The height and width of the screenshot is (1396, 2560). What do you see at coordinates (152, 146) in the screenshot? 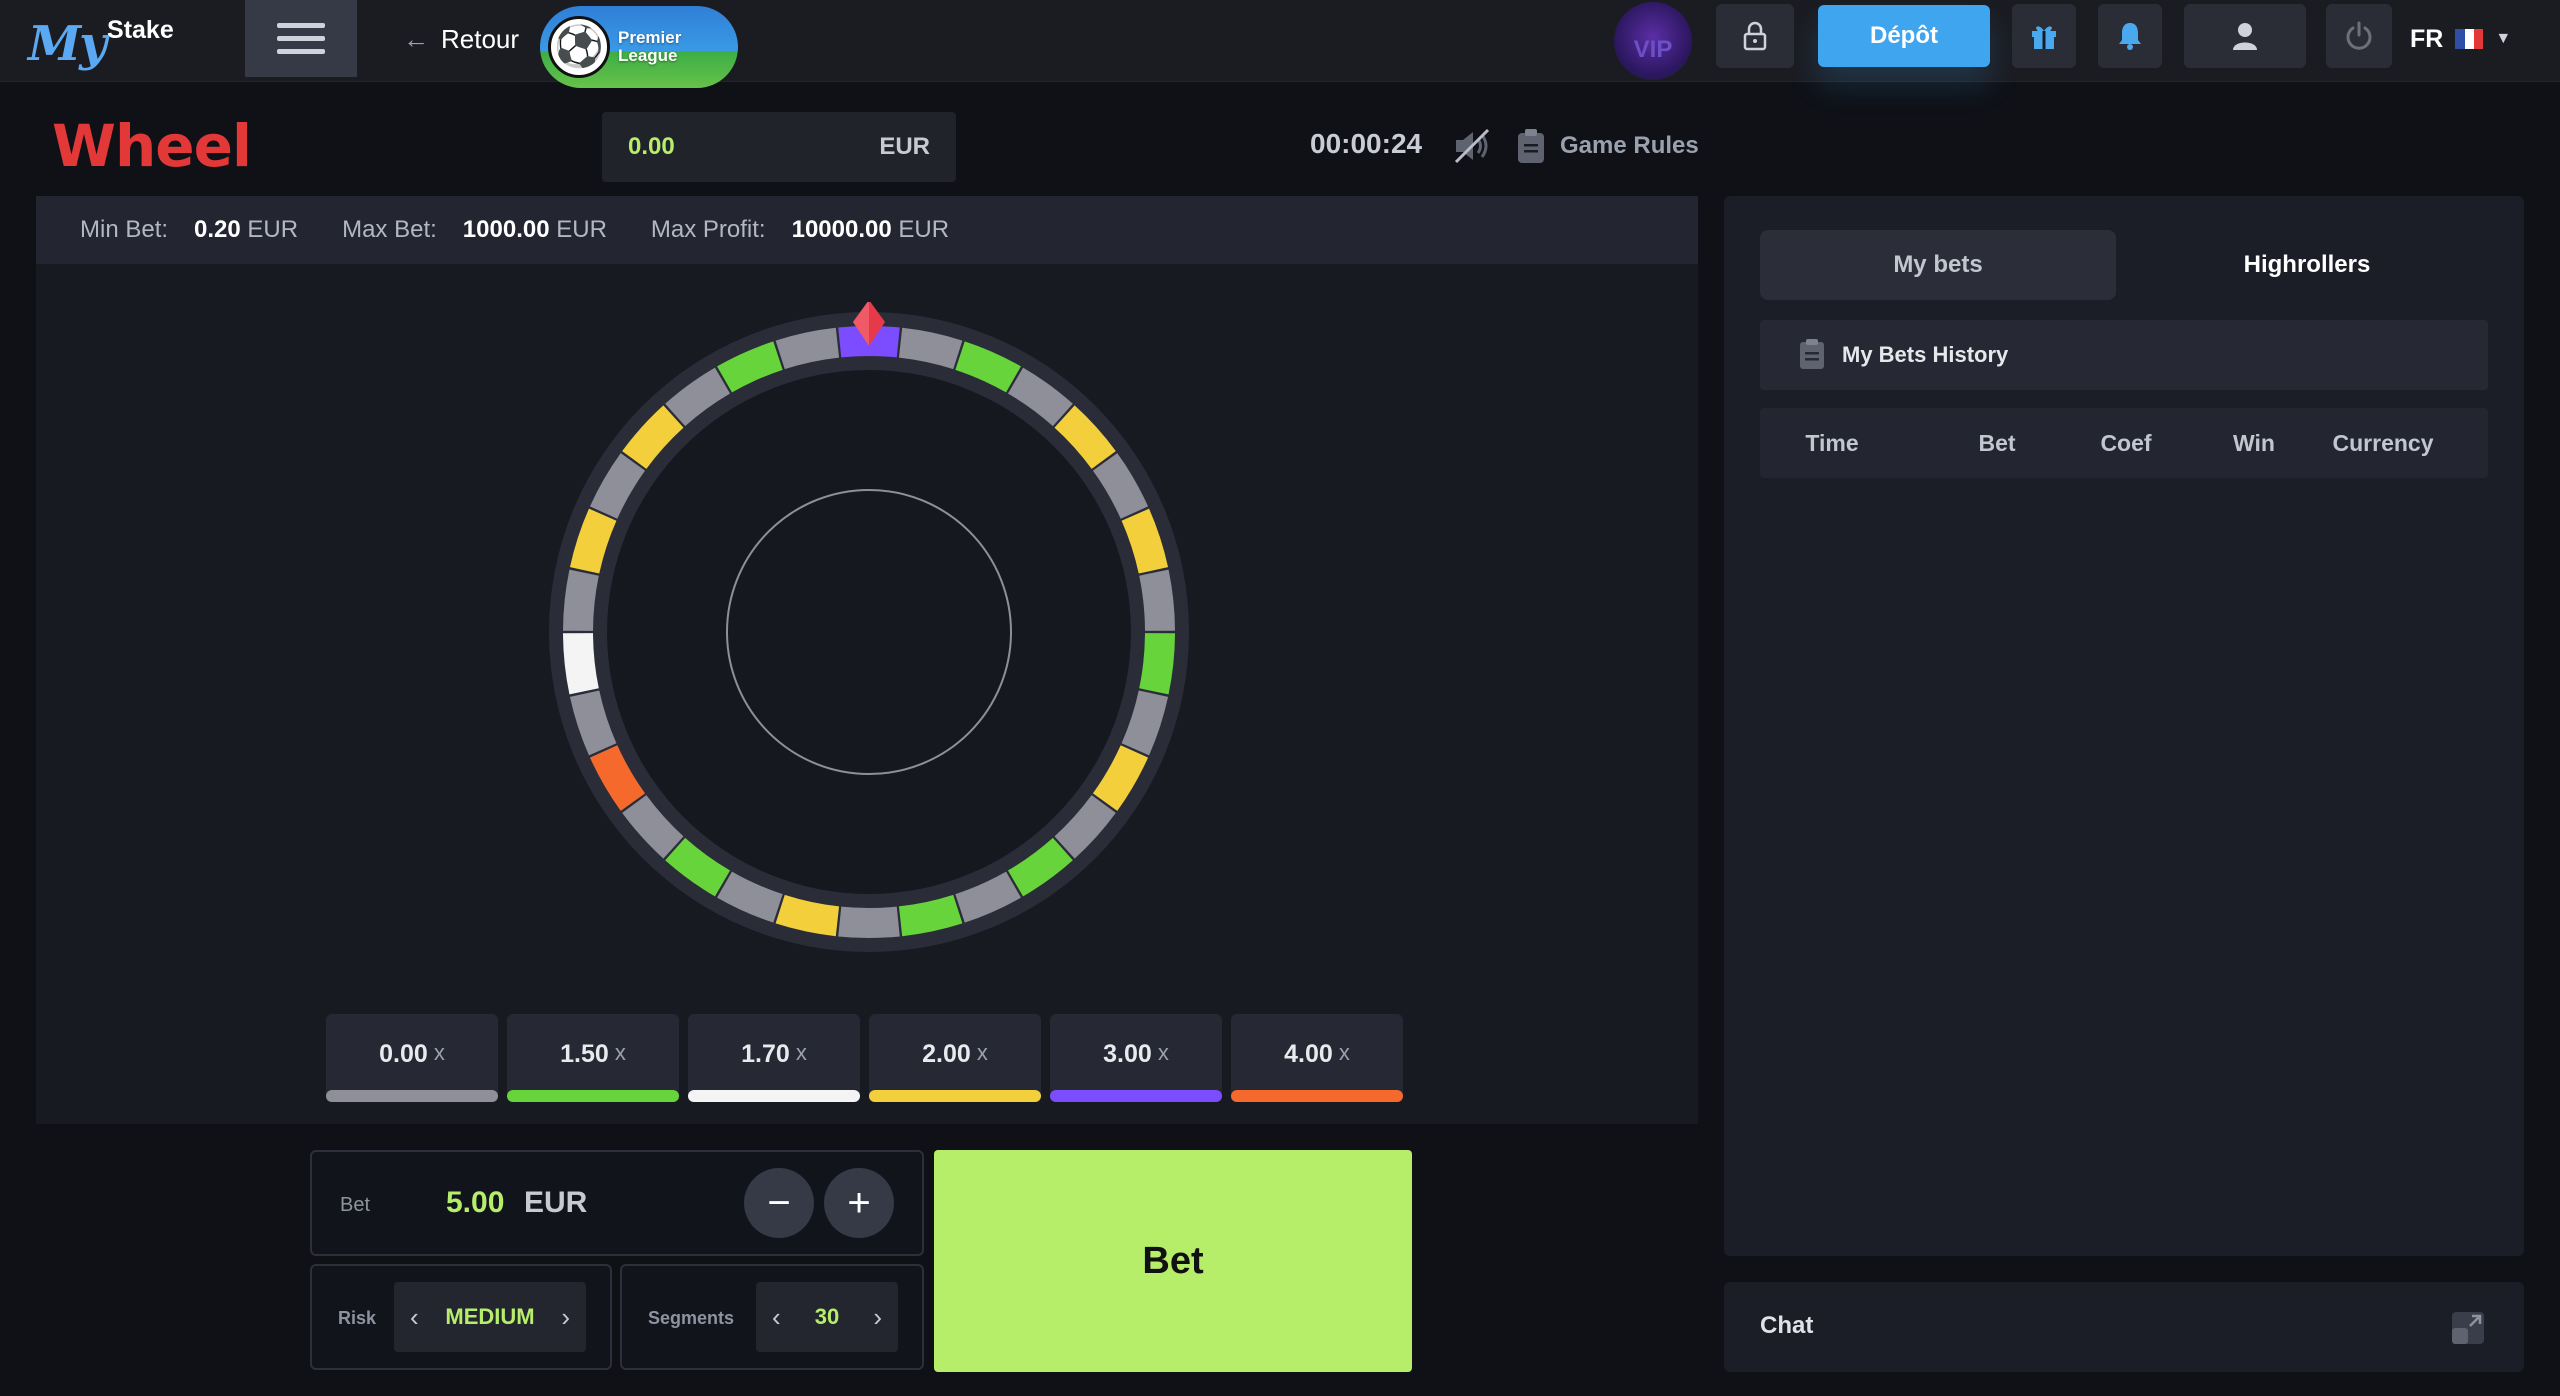
I see `game-title: Wheel` at bounding box center [152, 146].